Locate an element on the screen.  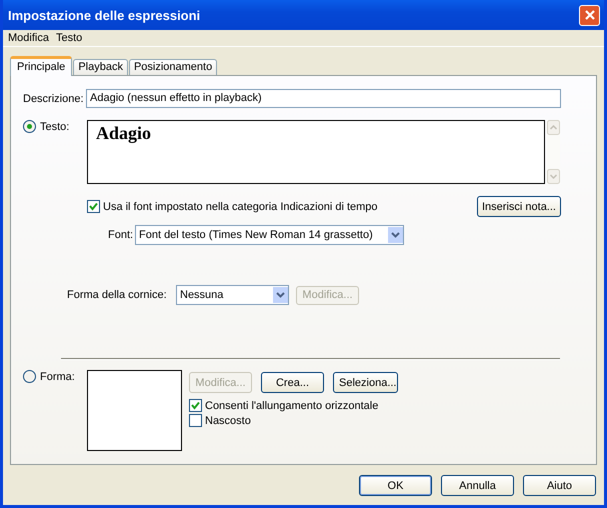
field-label: Descrizione: is located at coordinates (54, 98).